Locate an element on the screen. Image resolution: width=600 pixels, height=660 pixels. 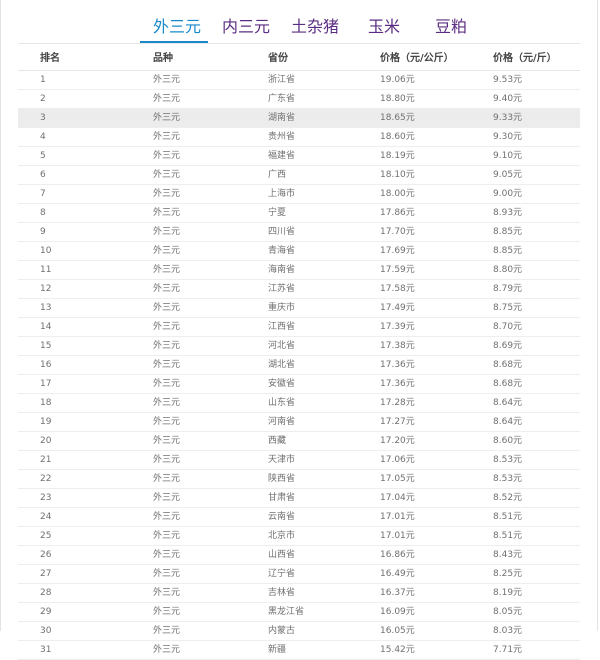
cell-price-kg: 16.37元 is located at coordinates (397, 593).